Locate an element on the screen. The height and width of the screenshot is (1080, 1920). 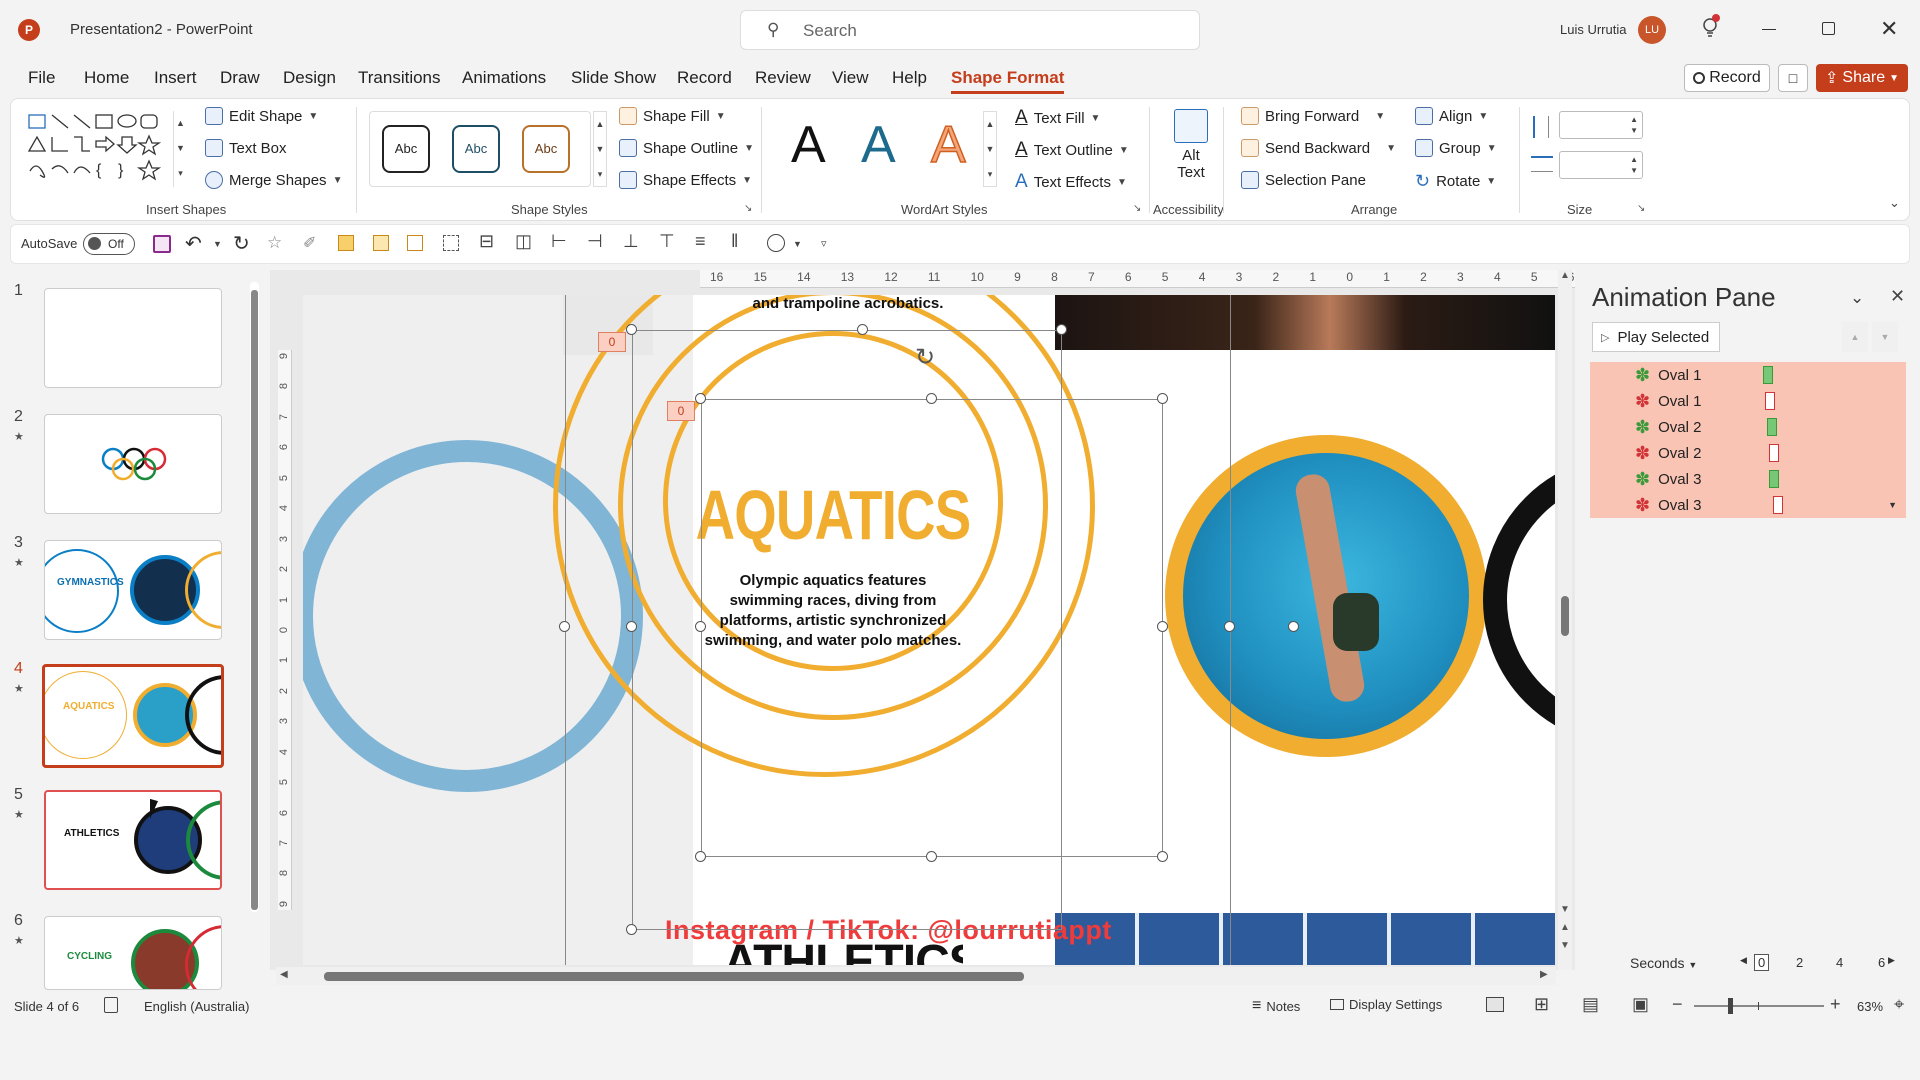
merge-dropdown-icon: ▼ is located at coordinates (797, 244).